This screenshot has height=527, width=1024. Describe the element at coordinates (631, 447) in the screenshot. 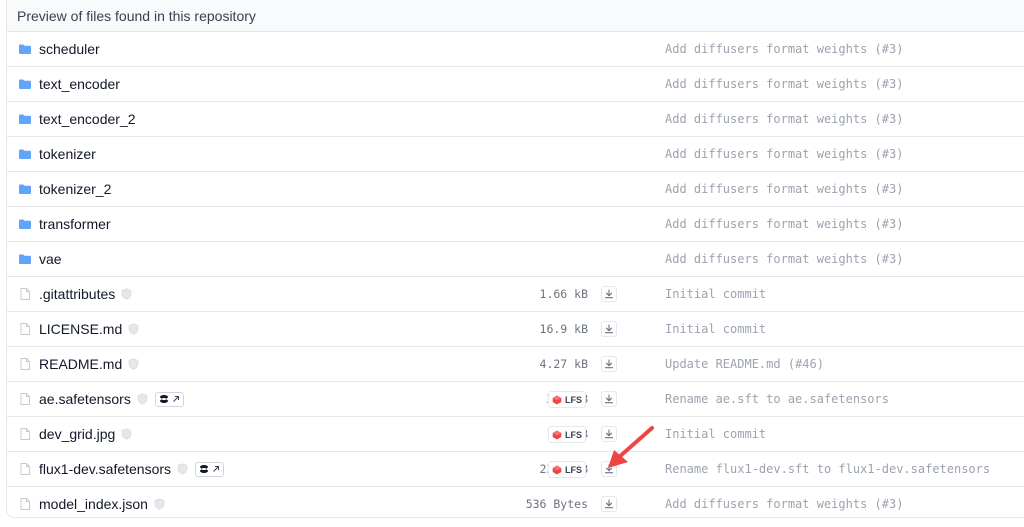

I see `red-arrow-annotation` at that location.